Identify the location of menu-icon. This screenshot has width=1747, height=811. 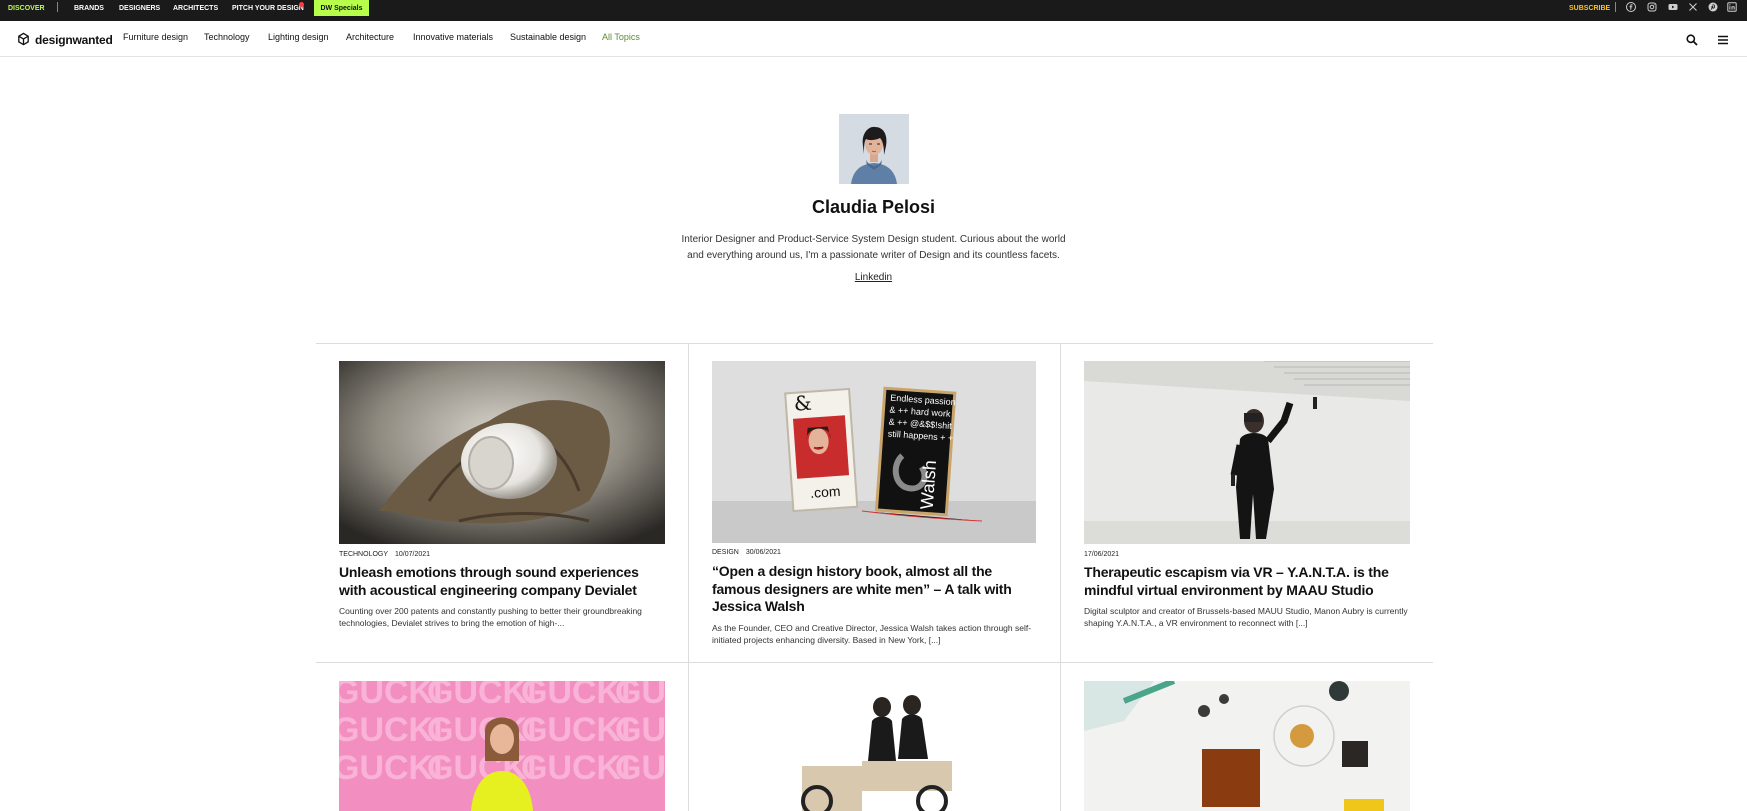
(1723, 40).